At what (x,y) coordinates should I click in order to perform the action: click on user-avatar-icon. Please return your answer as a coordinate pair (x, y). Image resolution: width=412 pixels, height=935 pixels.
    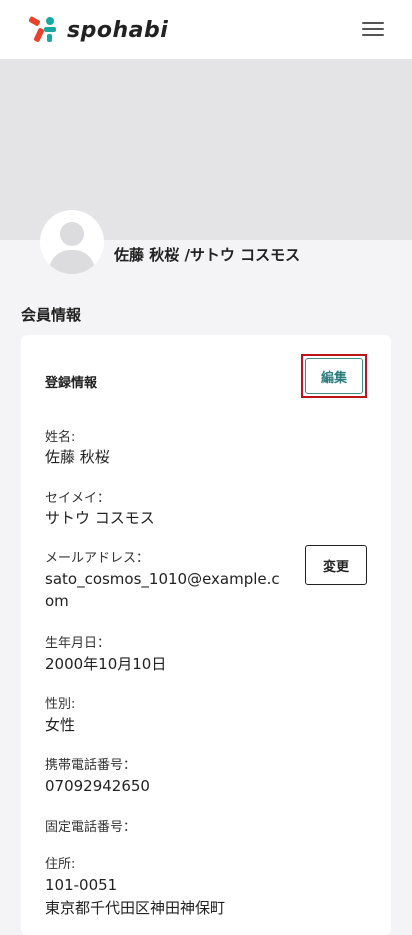
    Looking at the image, I should click on (72, 248).